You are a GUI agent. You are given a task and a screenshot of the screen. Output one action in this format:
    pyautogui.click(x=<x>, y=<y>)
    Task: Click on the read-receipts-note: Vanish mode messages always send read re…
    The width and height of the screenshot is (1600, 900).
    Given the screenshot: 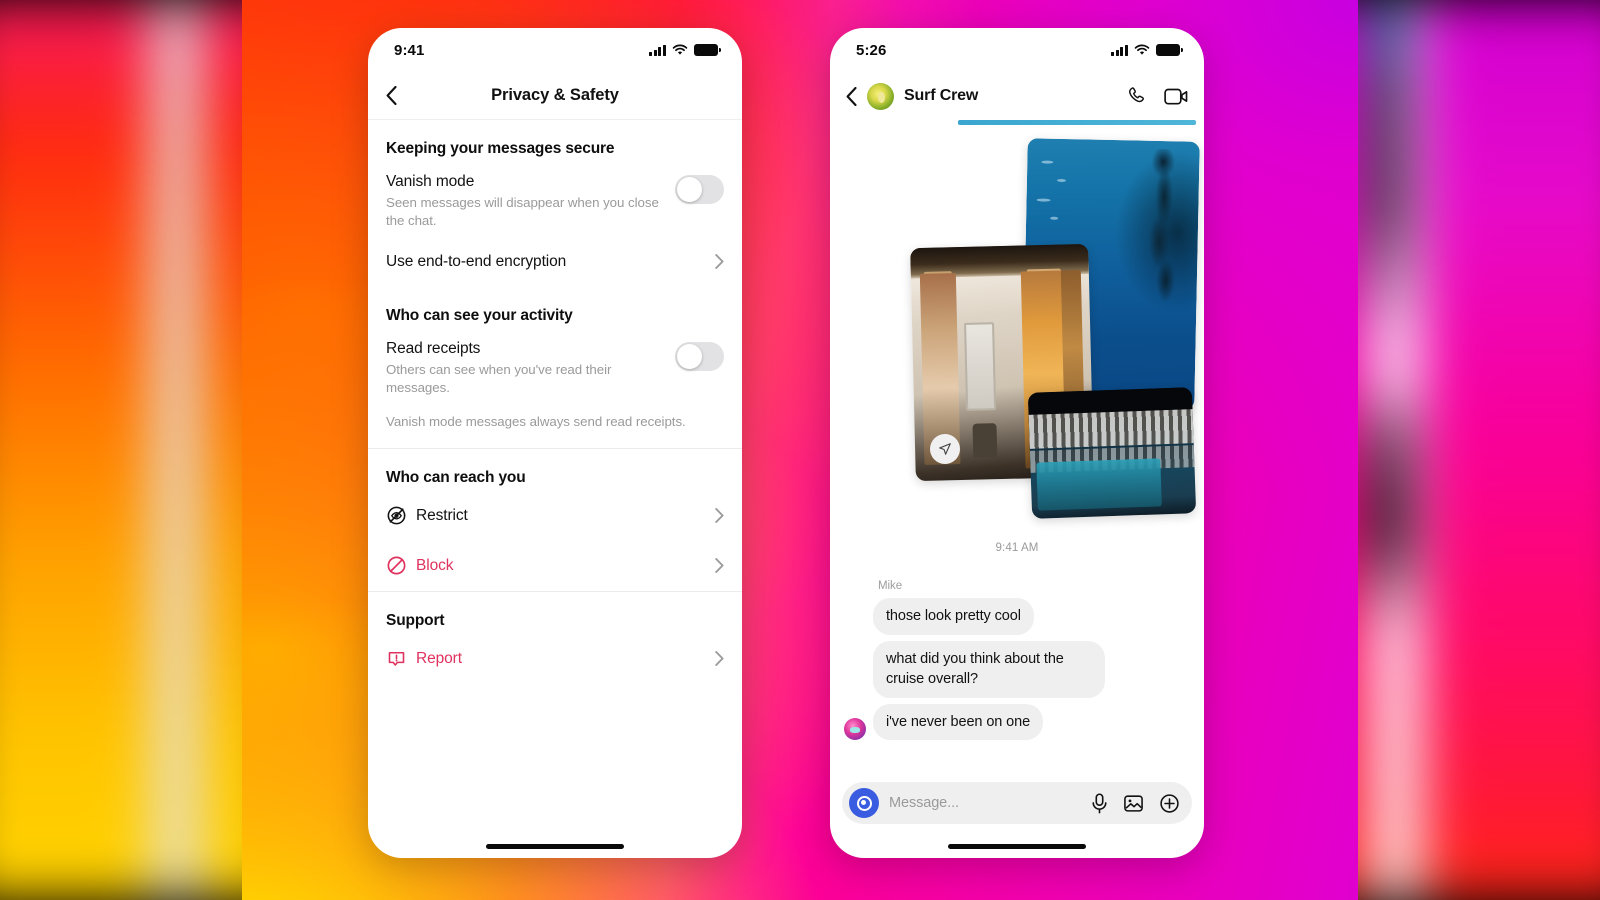 What is the action you would take?
    pyautogui.click(x=536, y=422)
    